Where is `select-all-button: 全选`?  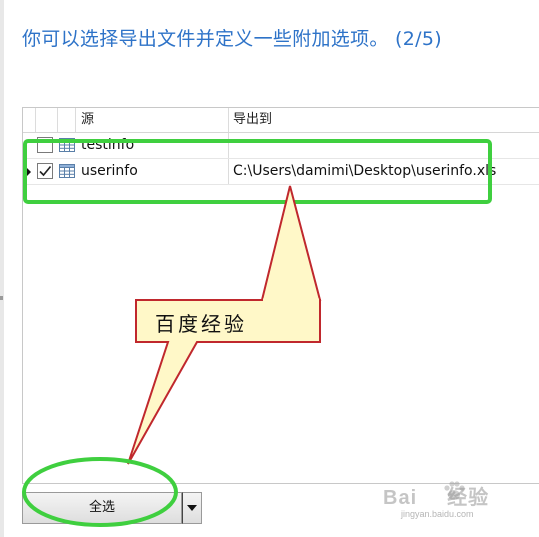
select-all-button: 全选 is located at coordinates (102, 508).